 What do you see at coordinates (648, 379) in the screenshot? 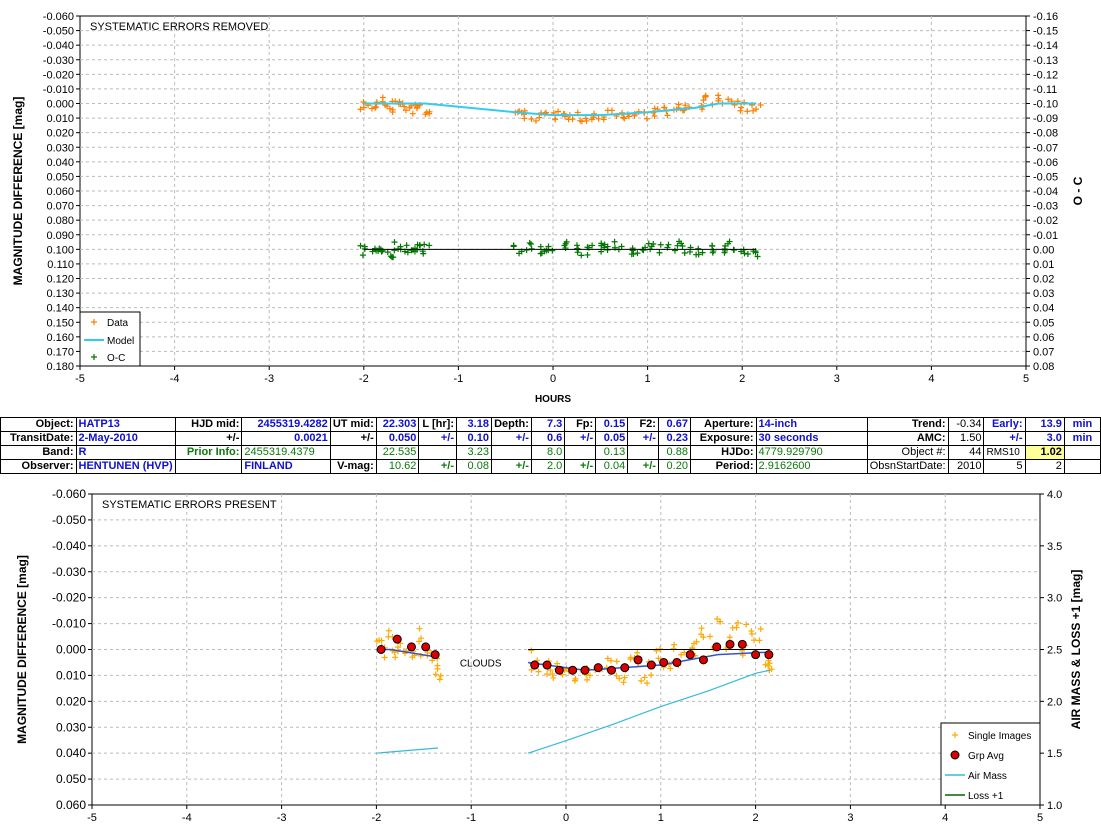
I see `x-tick-label: 1` at bounding box center [648, 379].